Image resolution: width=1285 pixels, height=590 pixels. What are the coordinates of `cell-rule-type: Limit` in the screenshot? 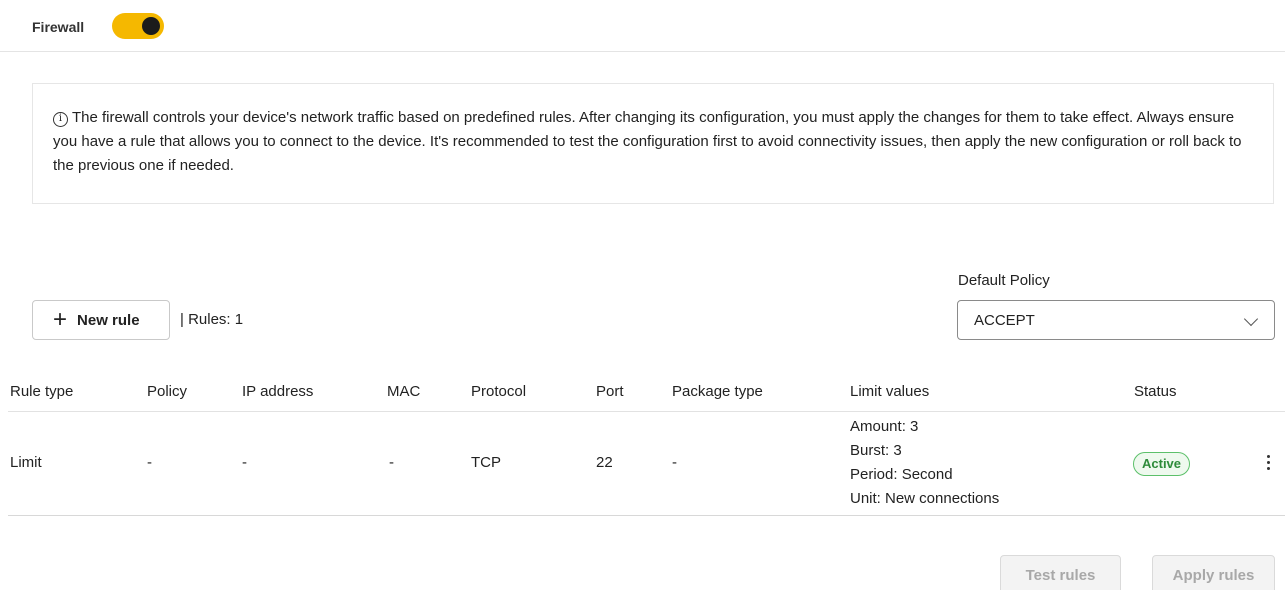 It's located at (26, 462).